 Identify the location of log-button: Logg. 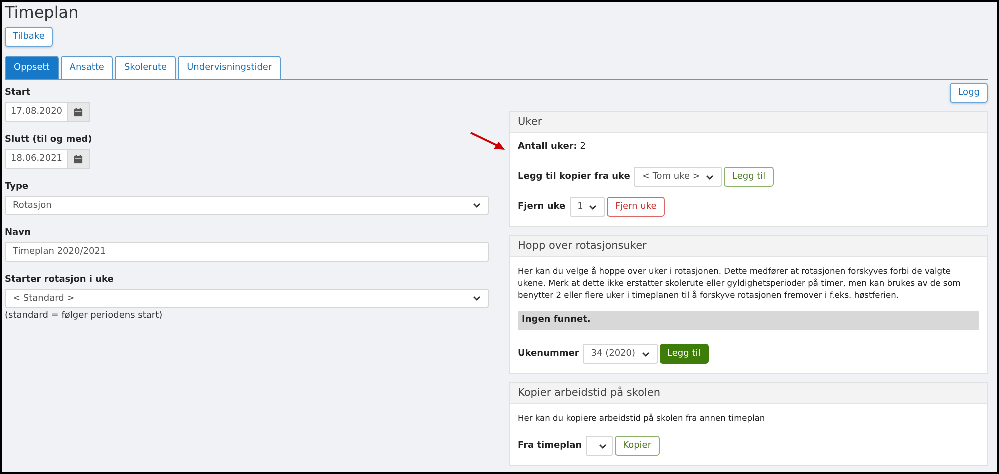
(969, 93).